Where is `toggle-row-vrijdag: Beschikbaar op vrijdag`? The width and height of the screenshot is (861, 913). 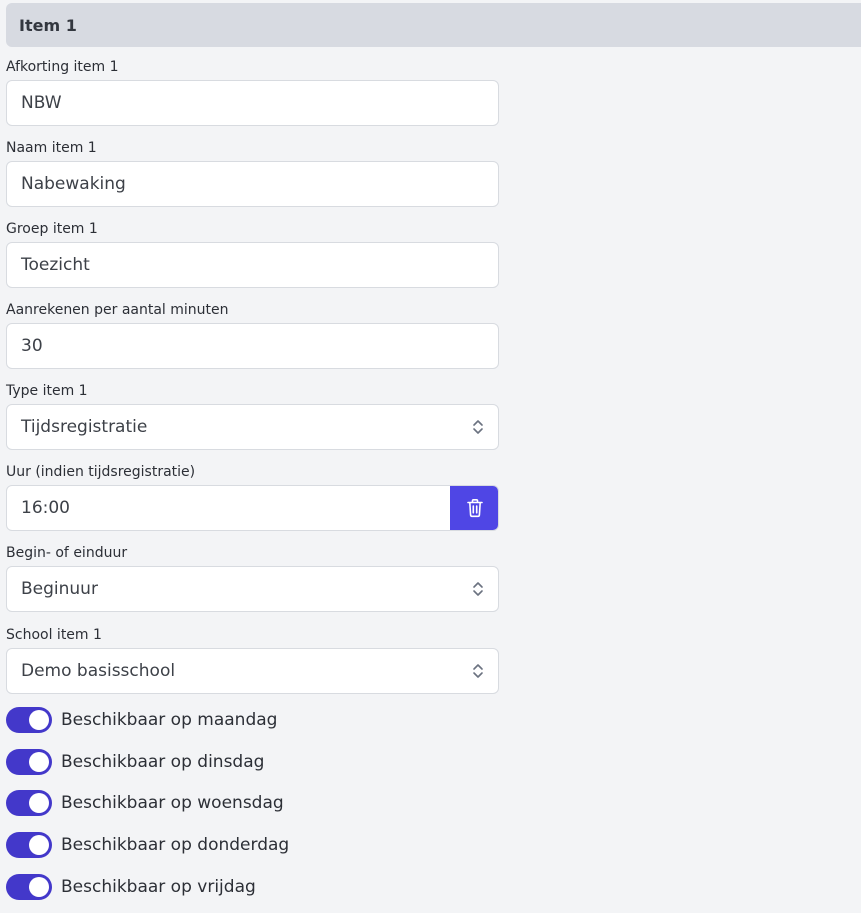
toggle-row-vrijdag: Beschikbaar op vrijdag is located at coordinates (131, 887).